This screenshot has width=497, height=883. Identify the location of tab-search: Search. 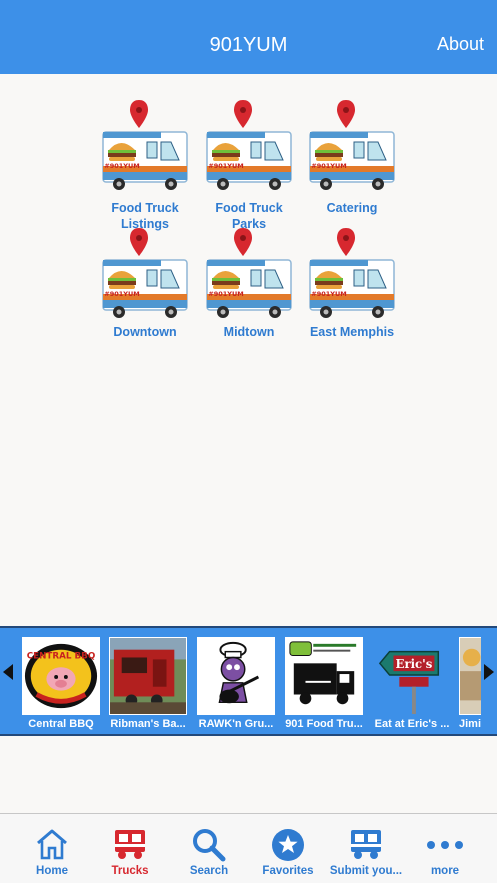
(209, 848).